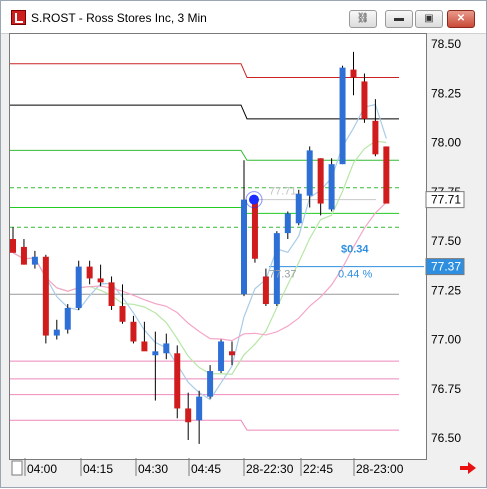 The image size is (487, 489). Describe the element at coordinates (270, 469) in the screenshot. I see `x-tick-label: 28-22:30` at that location.